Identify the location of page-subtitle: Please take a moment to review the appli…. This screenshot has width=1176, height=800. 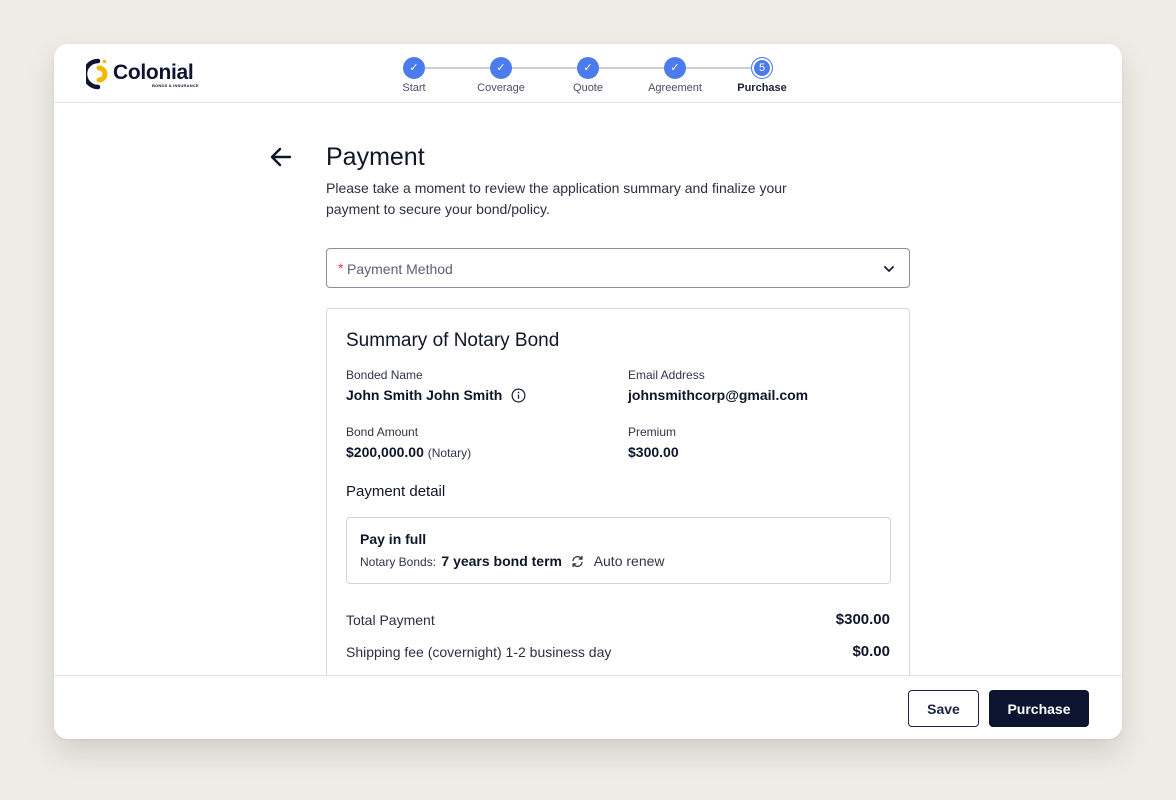
(556, 198).